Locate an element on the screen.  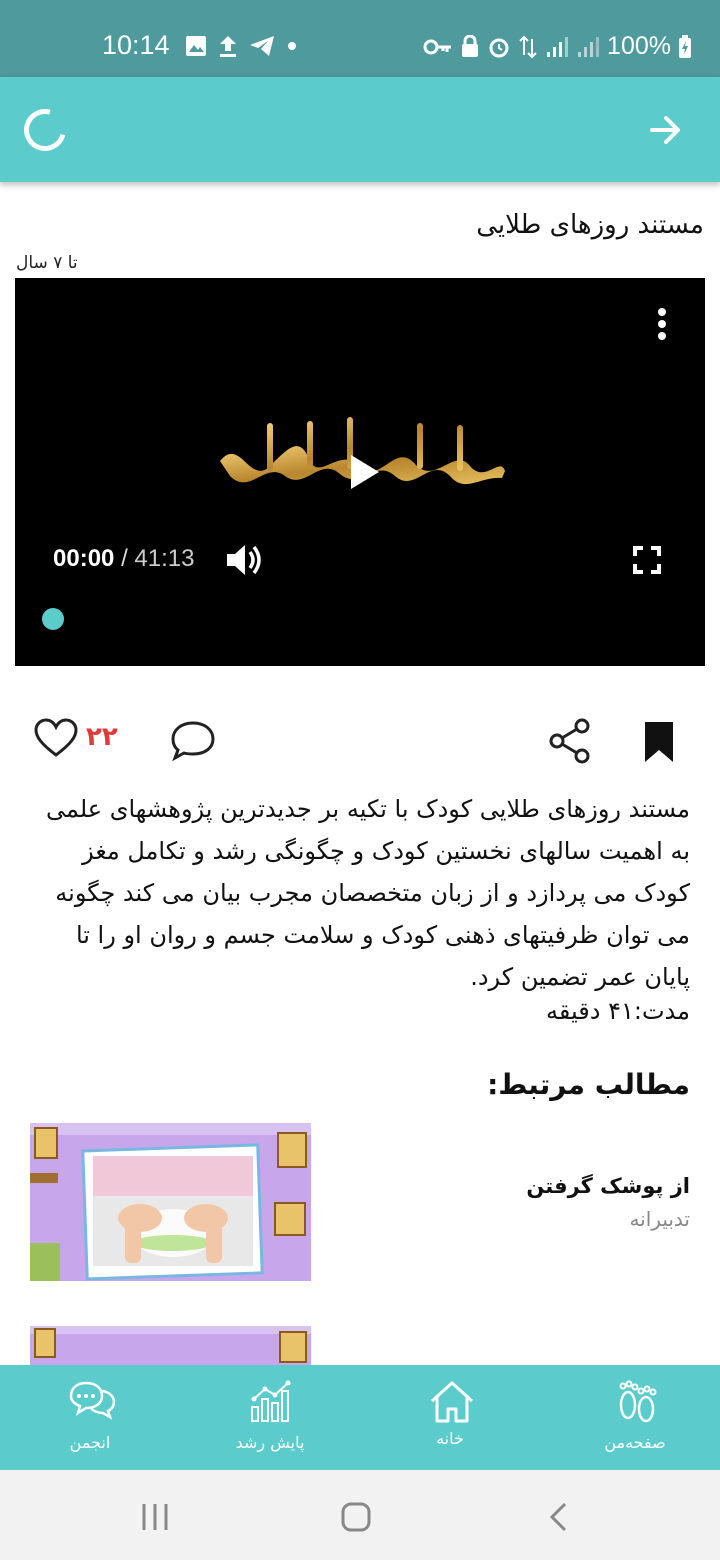
potty-illustration is located at coordinates (170, 1202).